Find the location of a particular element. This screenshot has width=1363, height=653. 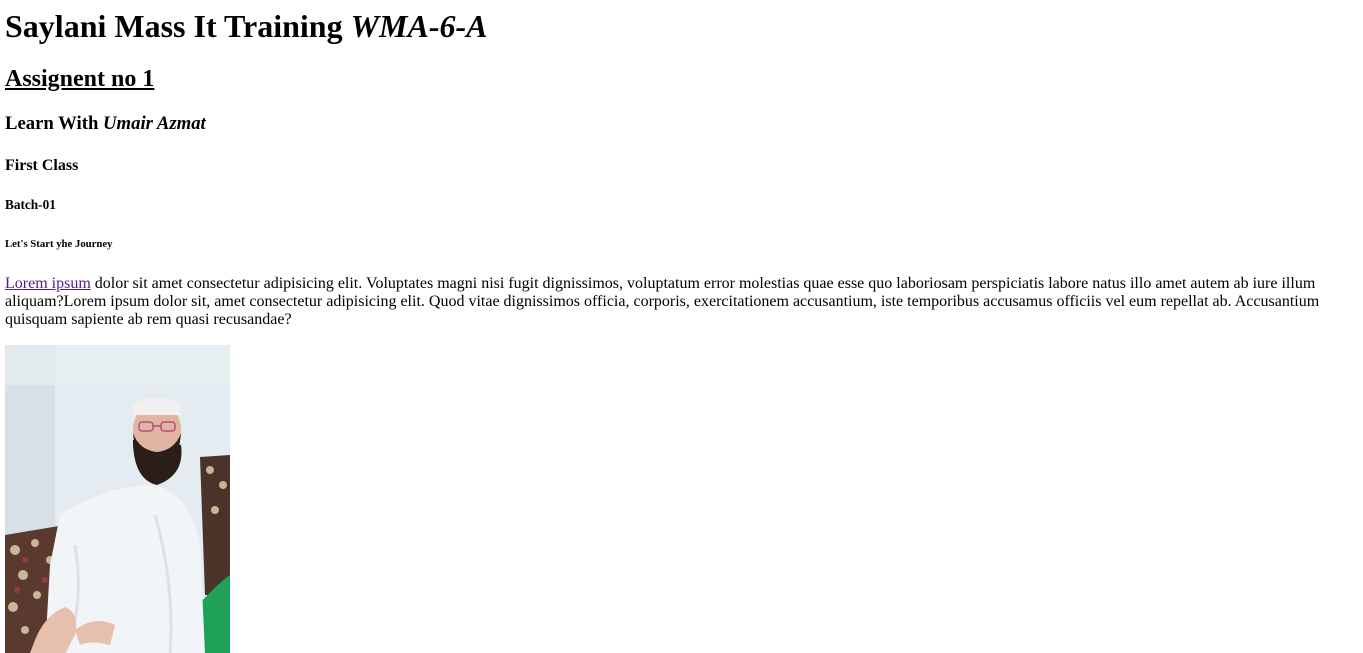

journey-heading: Let's Start yhe Journey is located at coordinates (59, 244).